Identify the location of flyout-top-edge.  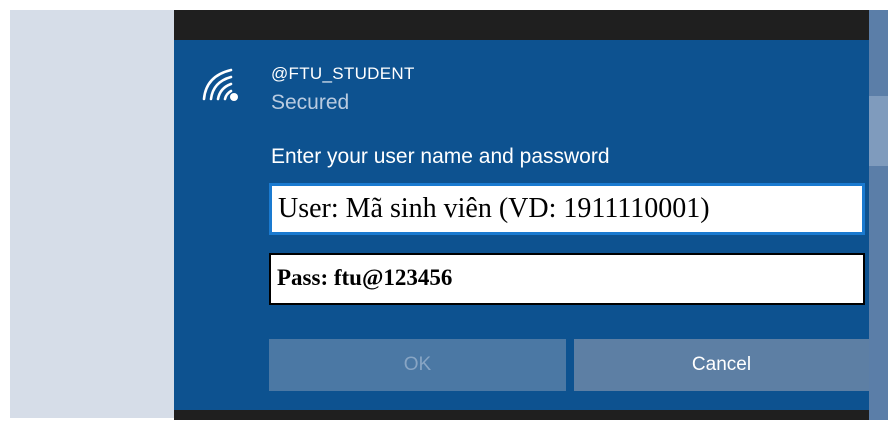
(521, 25).